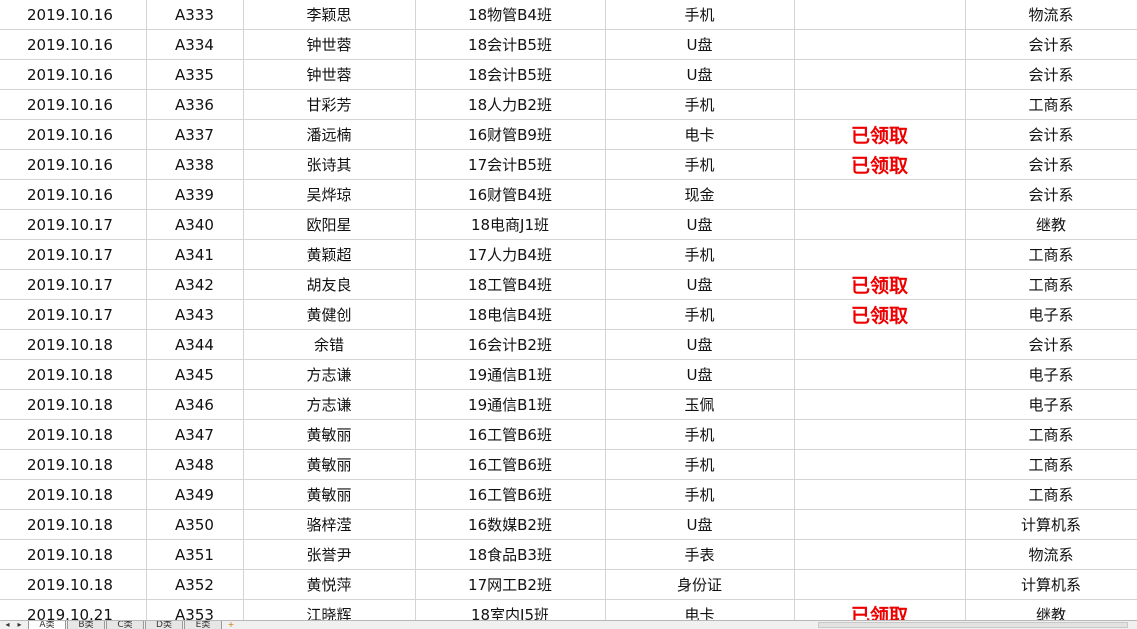 The image size is (1137, 629). What do you see at coordinates (329, 104) in the screenshot?
I see `name-cell: 甘彩芳` at bounding box center [329, 104].